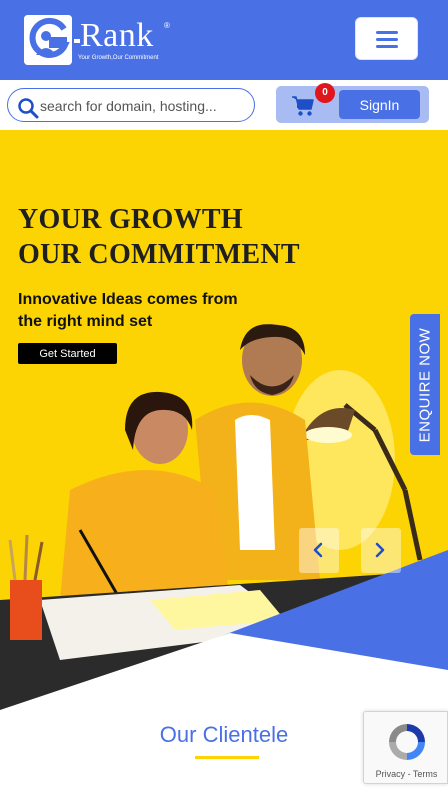  What do you see at coordinates (67, 353) in the screenshot?
I see `get-started-button: Get Started` at bounding box center [67, 353].